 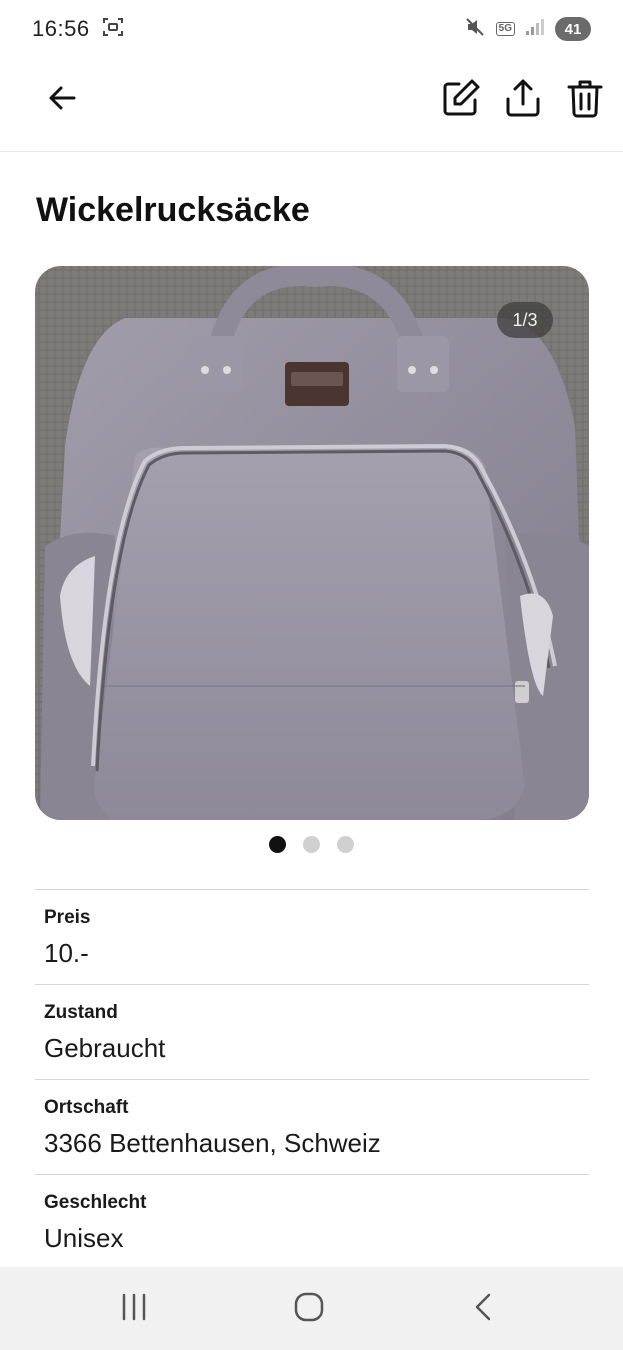 I want to click on edit-icon, so click(x=461, y=100).